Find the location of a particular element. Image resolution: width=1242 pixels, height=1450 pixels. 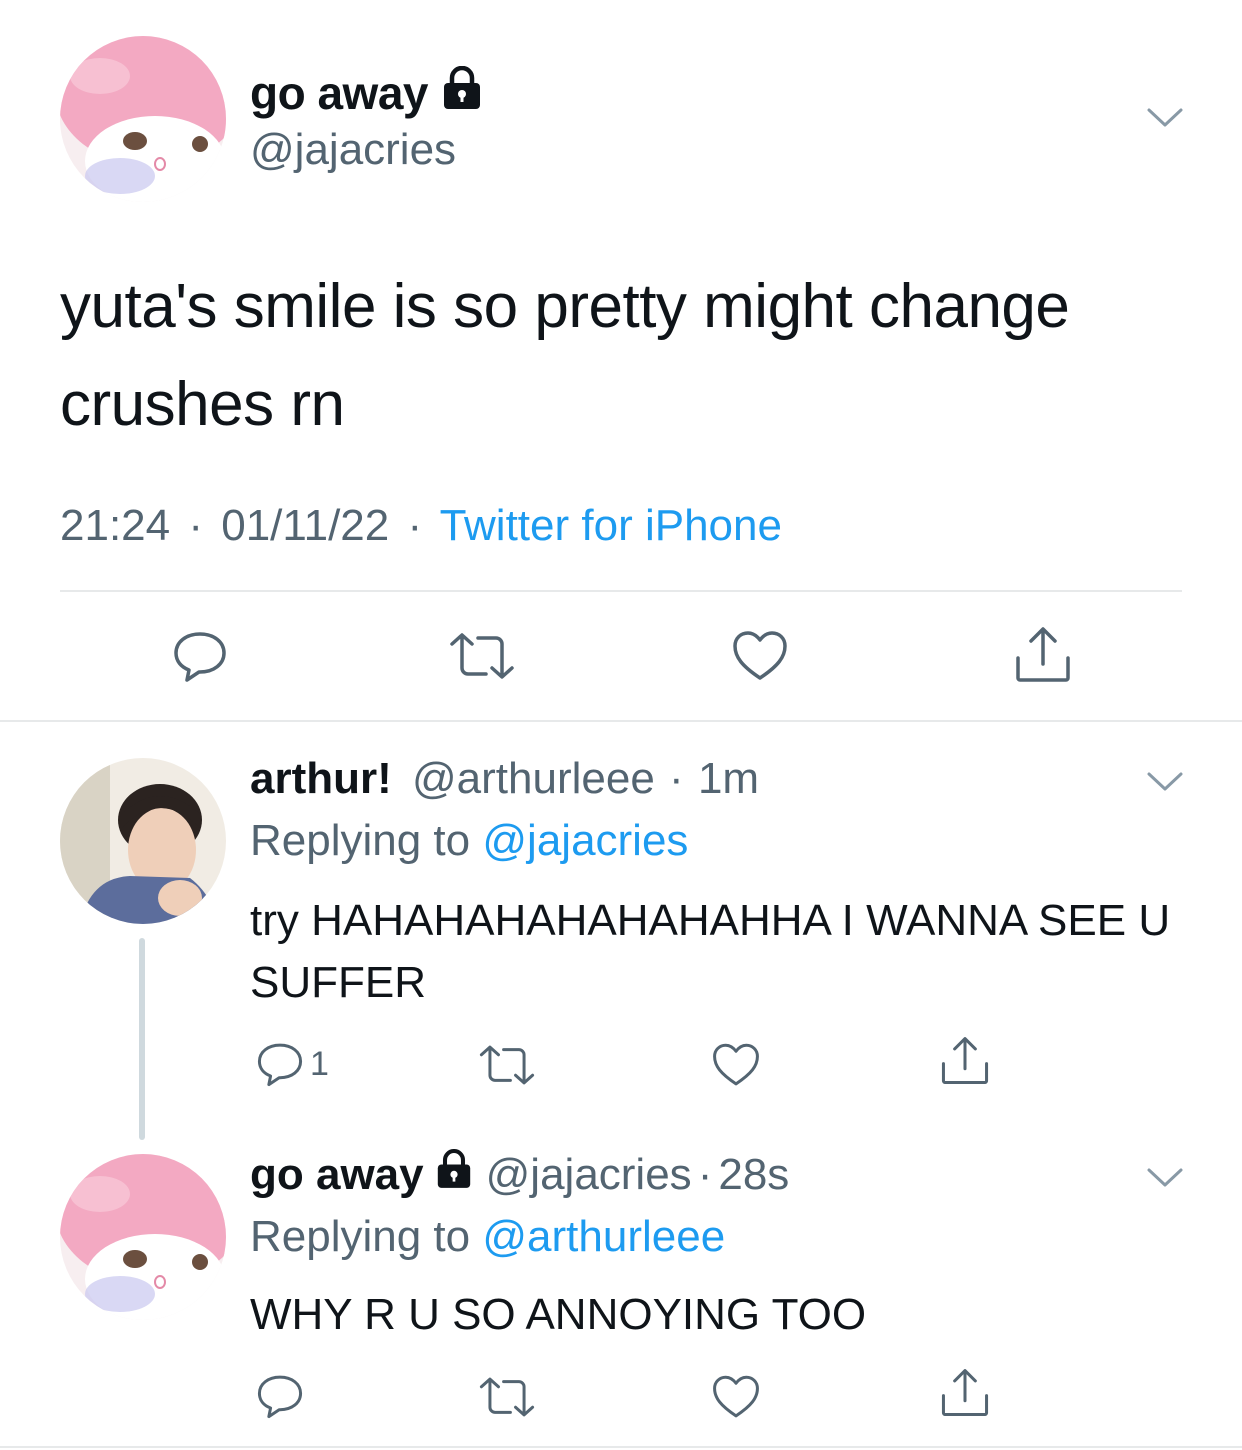

reply-author-handle: @jajacries is located at coordinates (589, 1175).